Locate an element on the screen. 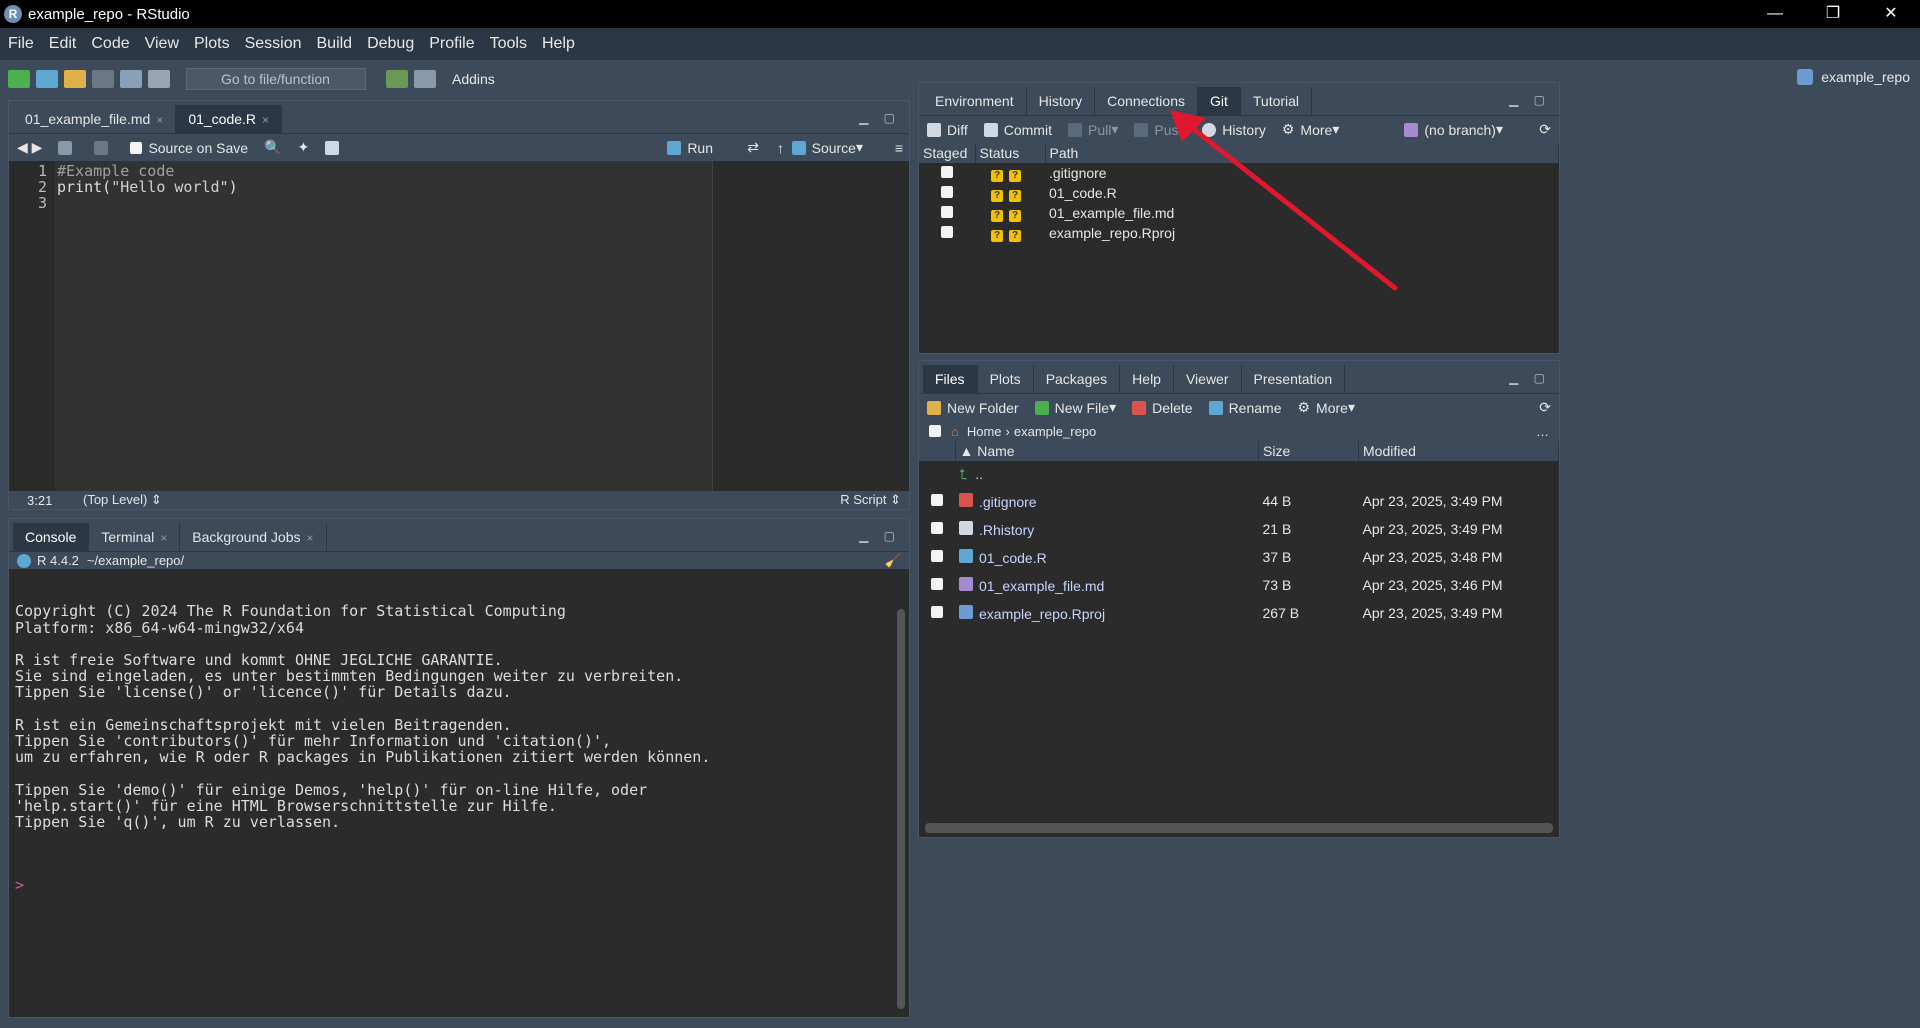  new-file-icon is located at coordinates (19, 79).